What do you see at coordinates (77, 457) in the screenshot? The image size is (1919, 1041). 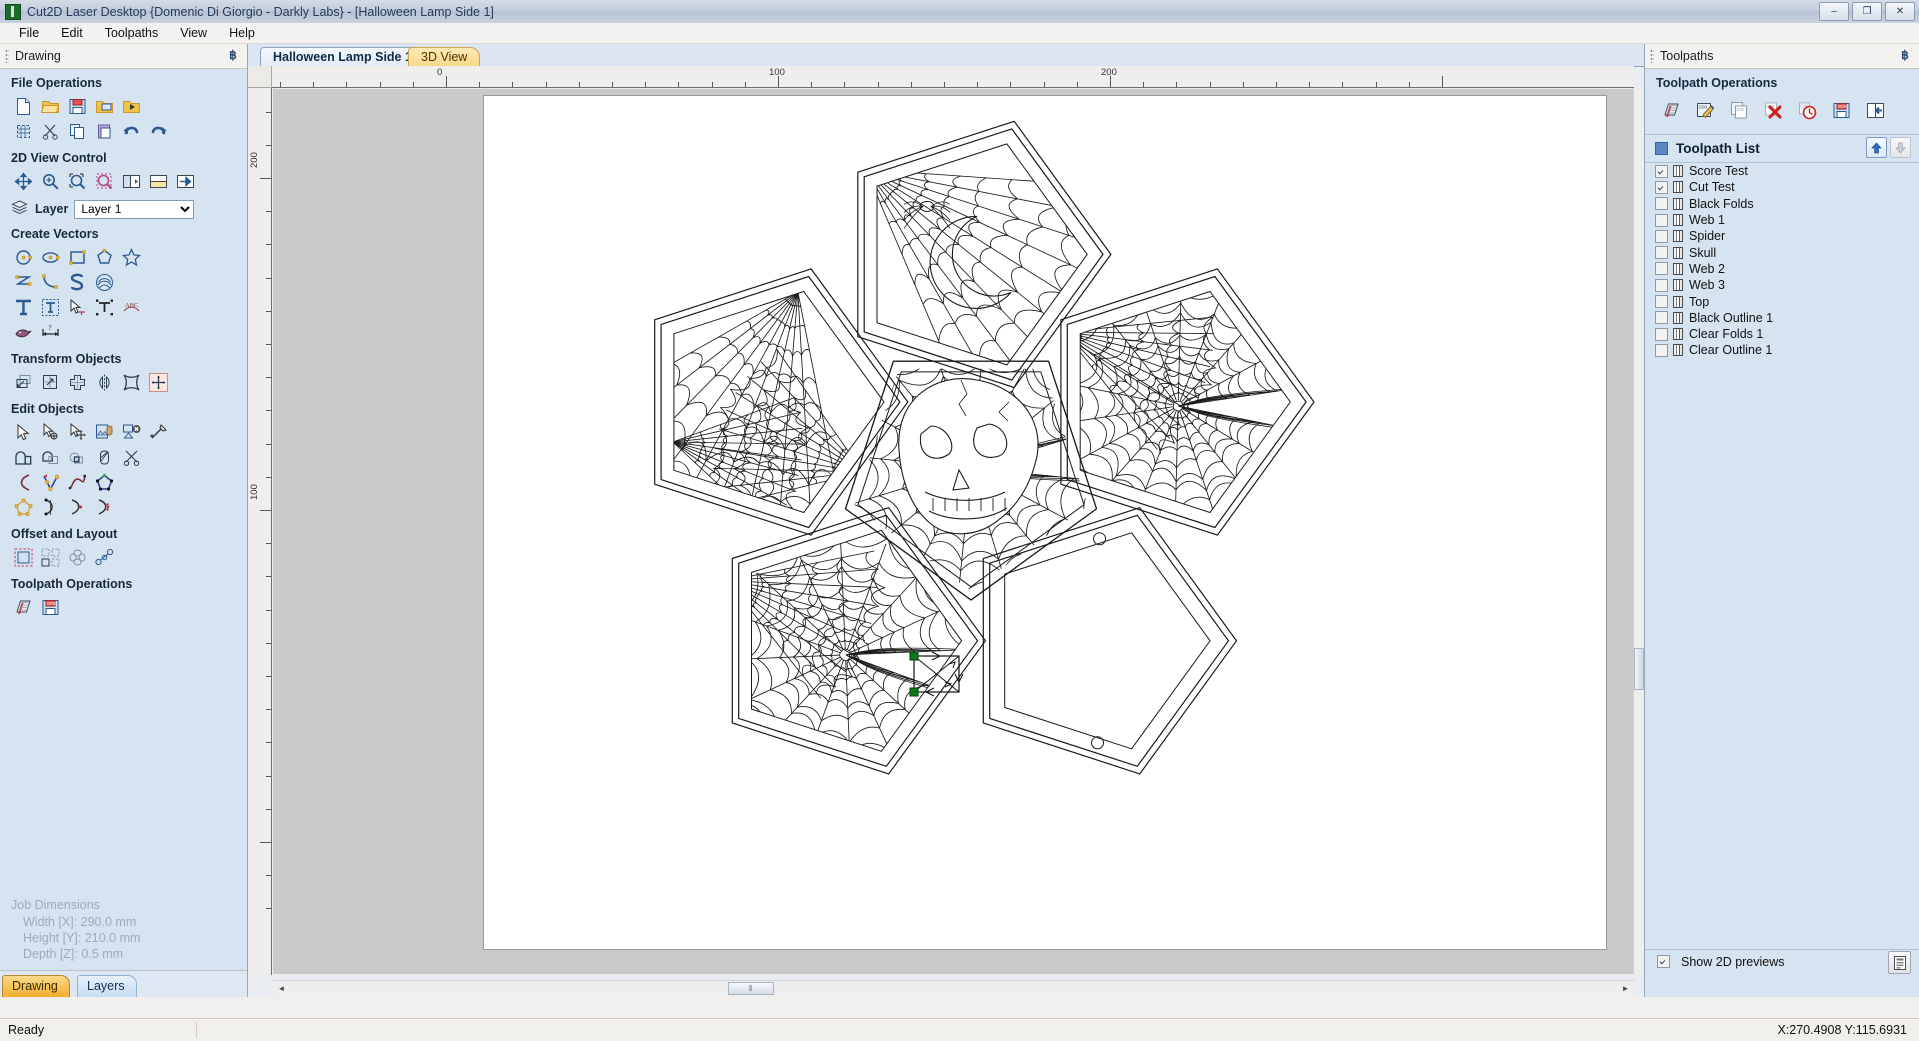 I see `intersect-vectors-button` at bounding box center [77, 457].